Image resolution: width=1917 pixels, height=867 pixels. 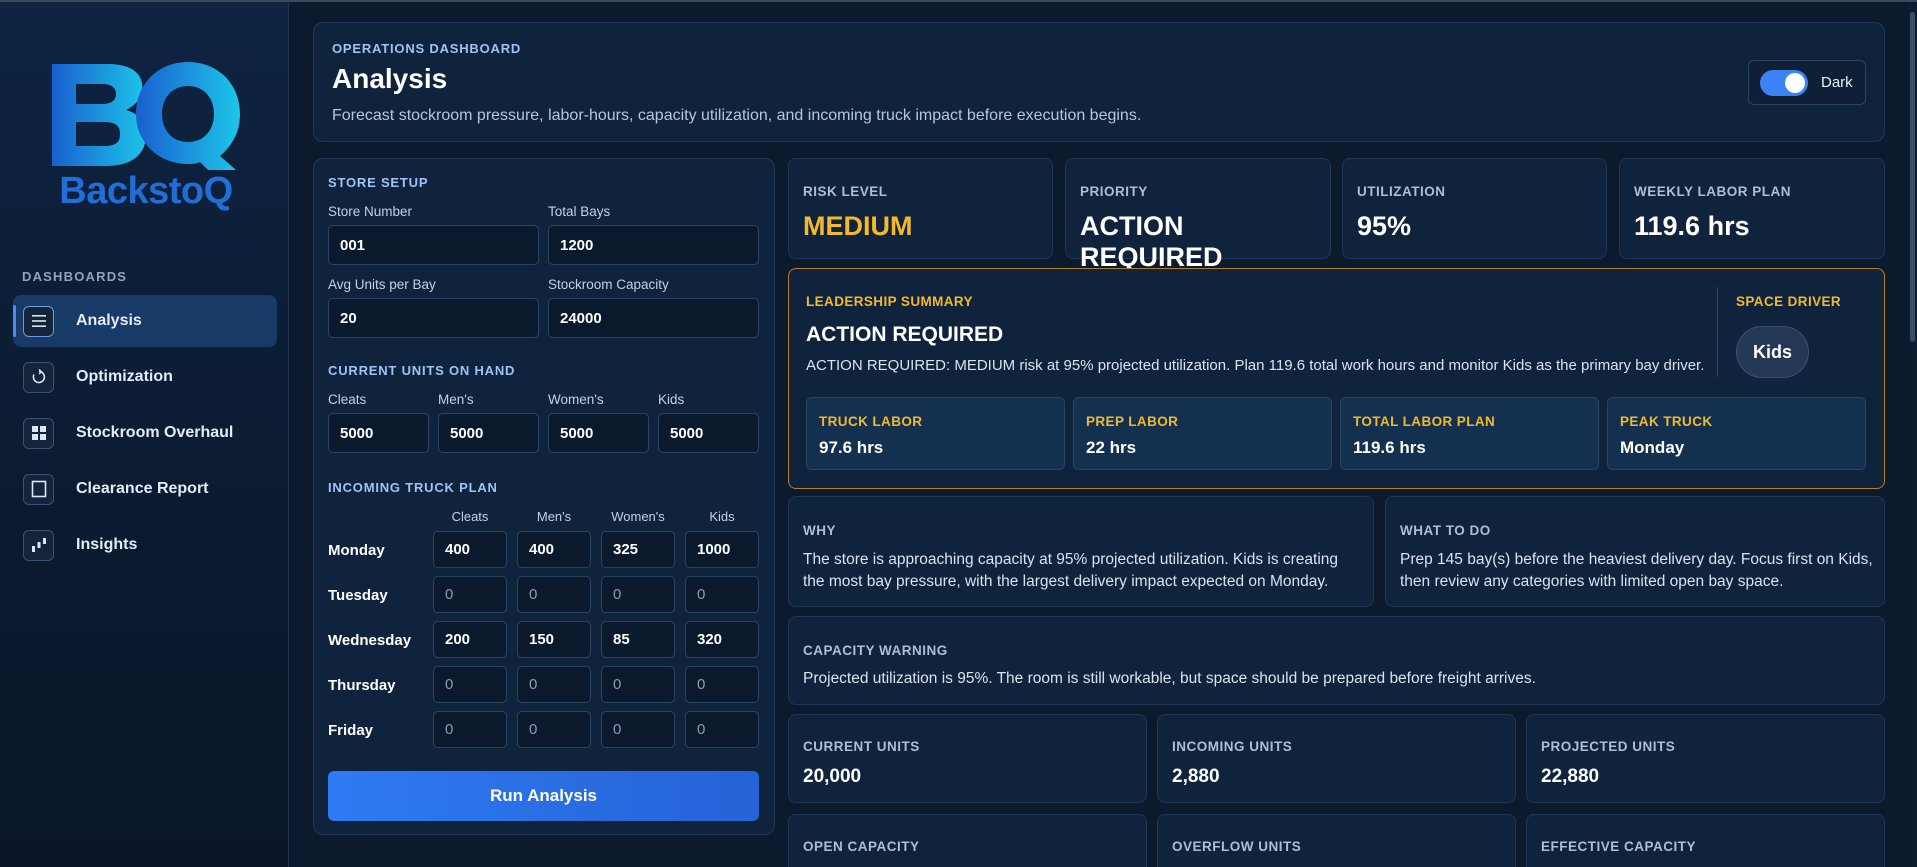 What do you see at coordinates (543, 796) in the screenshot?
I see `run-analysis-button: Run Analysis` at bounding box center [543, 796].